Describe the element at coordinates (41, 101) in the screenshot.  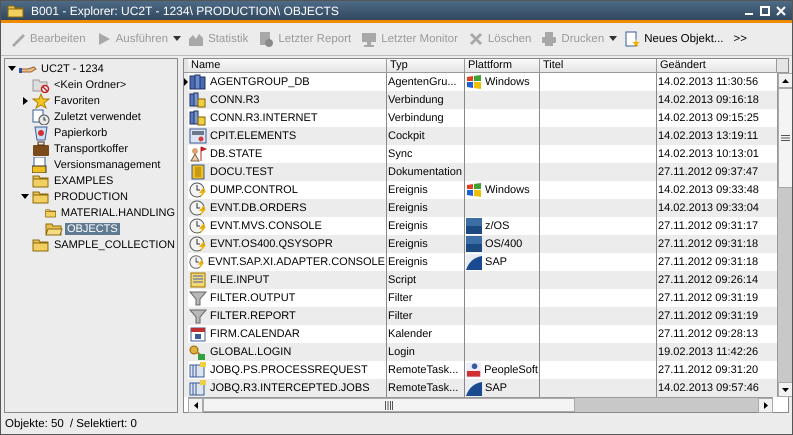
I see `star-icon` at that location.